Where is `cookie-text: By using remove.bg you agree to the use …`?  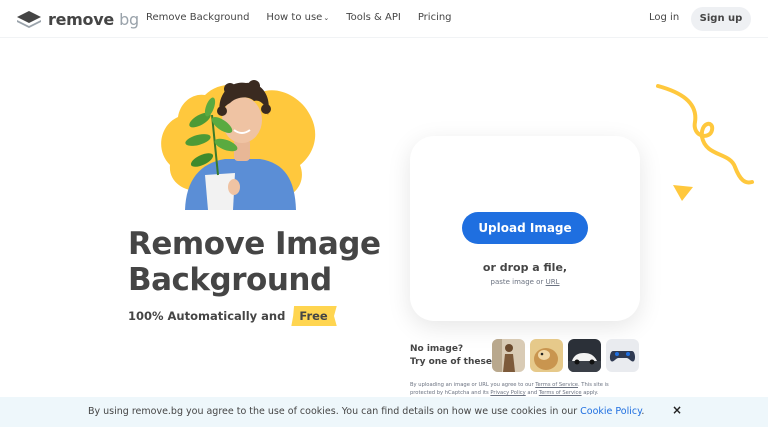
cookie-text: By using remove.bg you agree to the use … is located at coordinates (366, 411).